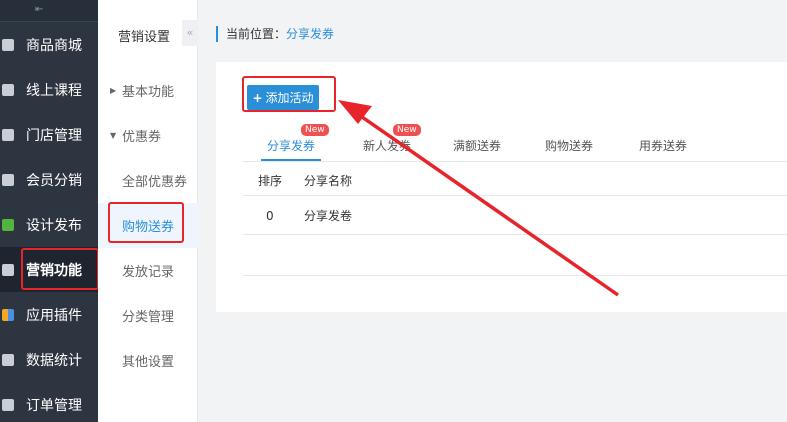  What do you see at coordinates (144, 37) in the screenshot?
I see `subnav-title: 营销设置` at bounding box center [144, 37].